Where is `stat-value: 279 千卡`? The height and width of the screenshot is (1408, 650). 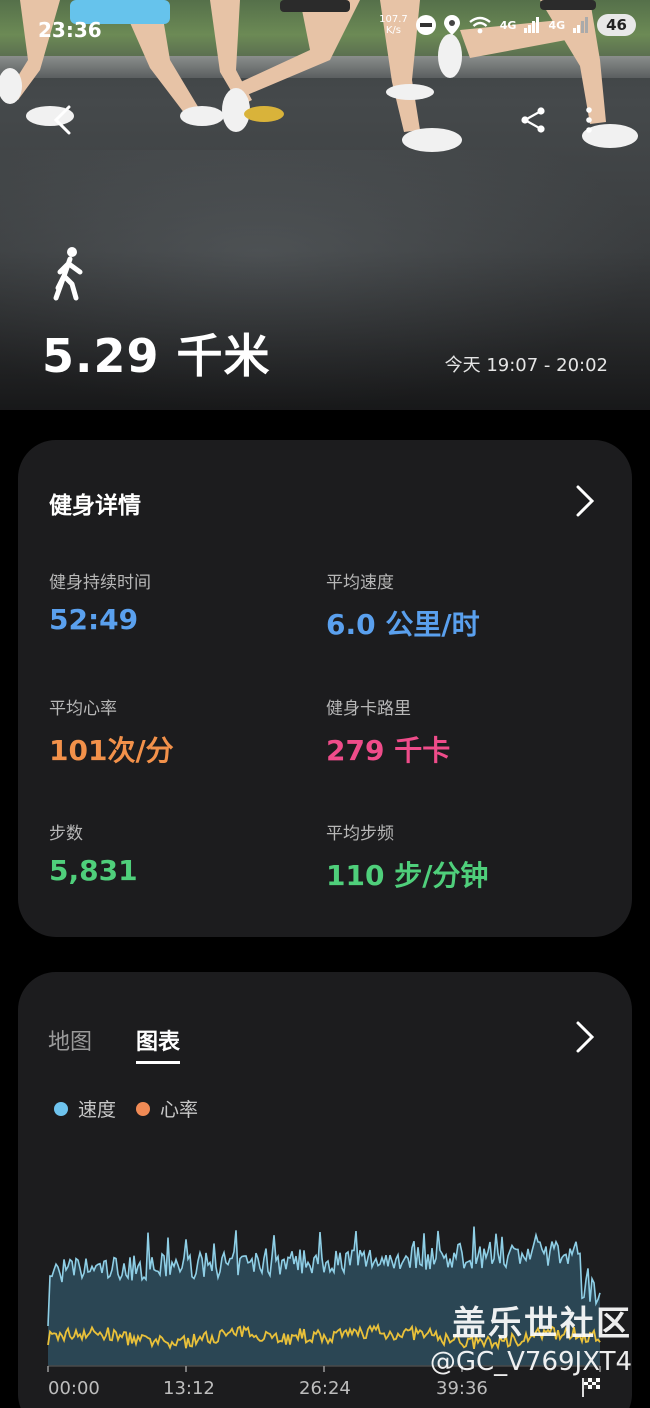 stat-value: 279 千卡 is located at coordinates (388, 750).